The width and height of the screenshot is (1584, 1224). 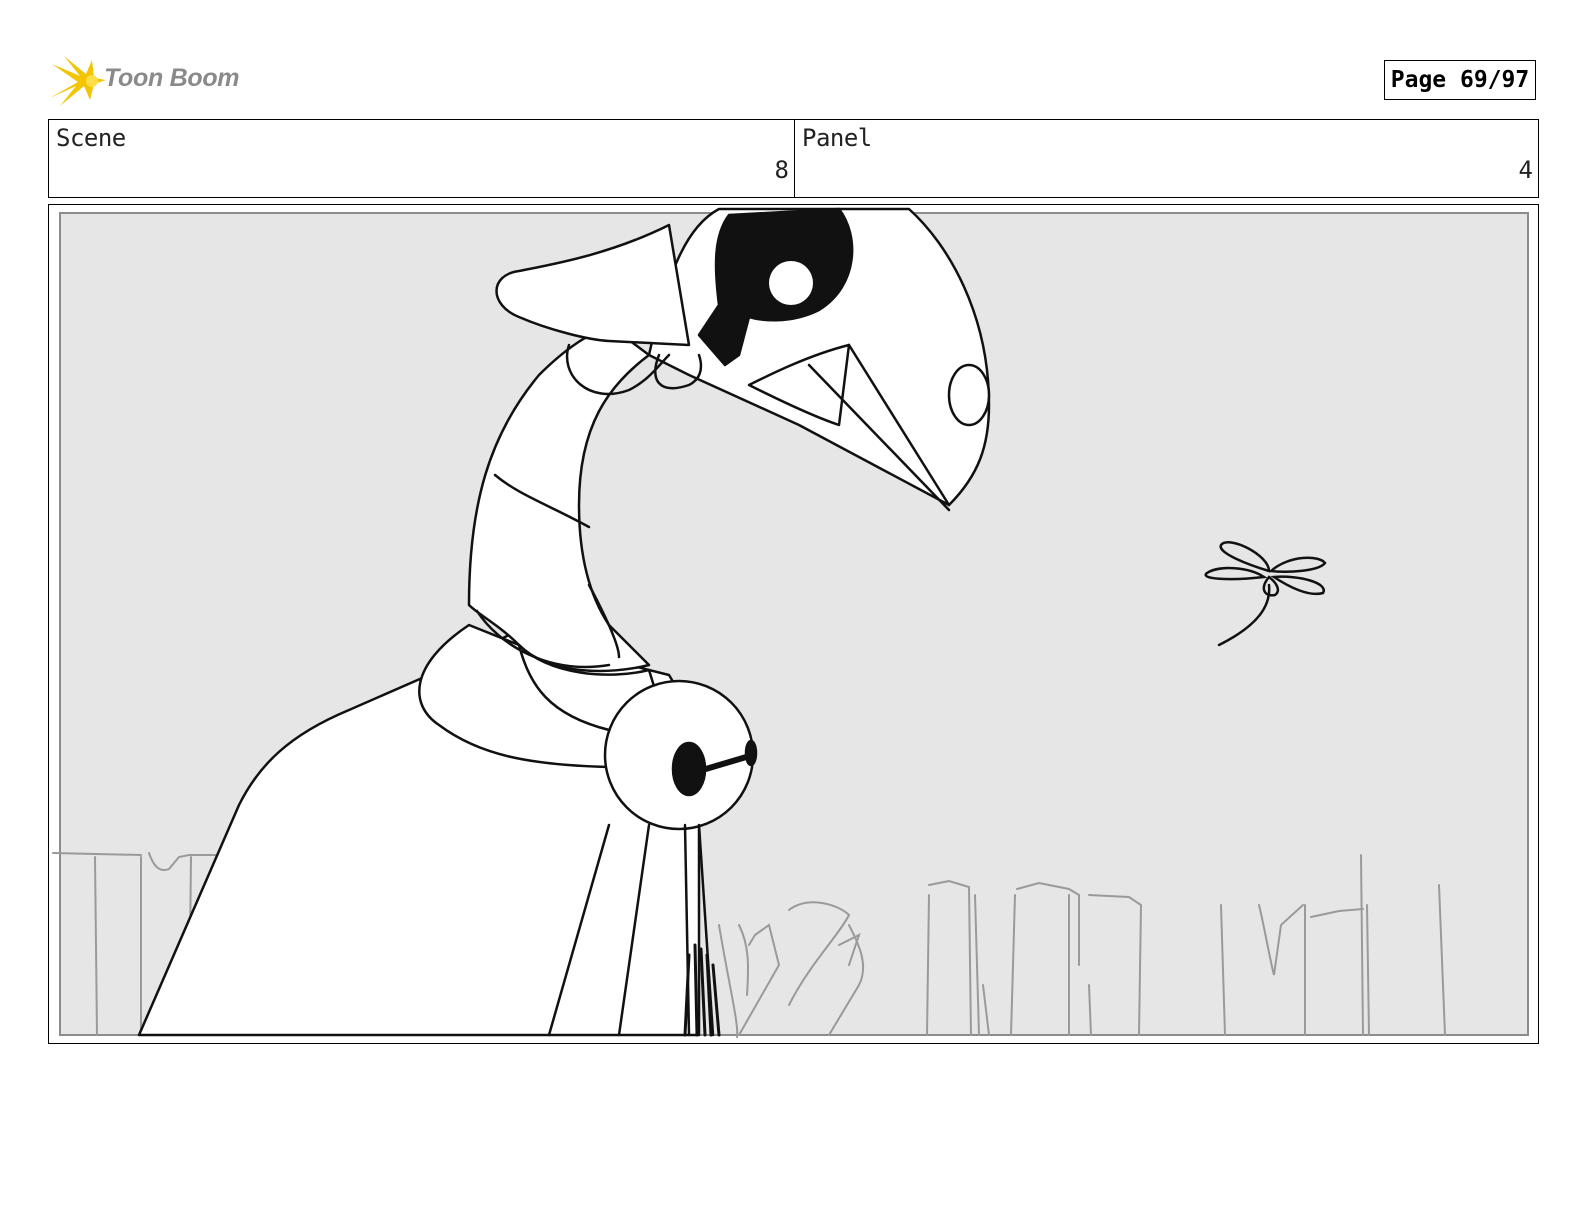 What do you see at coordinates (969, 395) in the screenshot?
I see `cheek-mark` at bounding box center [969, 395].